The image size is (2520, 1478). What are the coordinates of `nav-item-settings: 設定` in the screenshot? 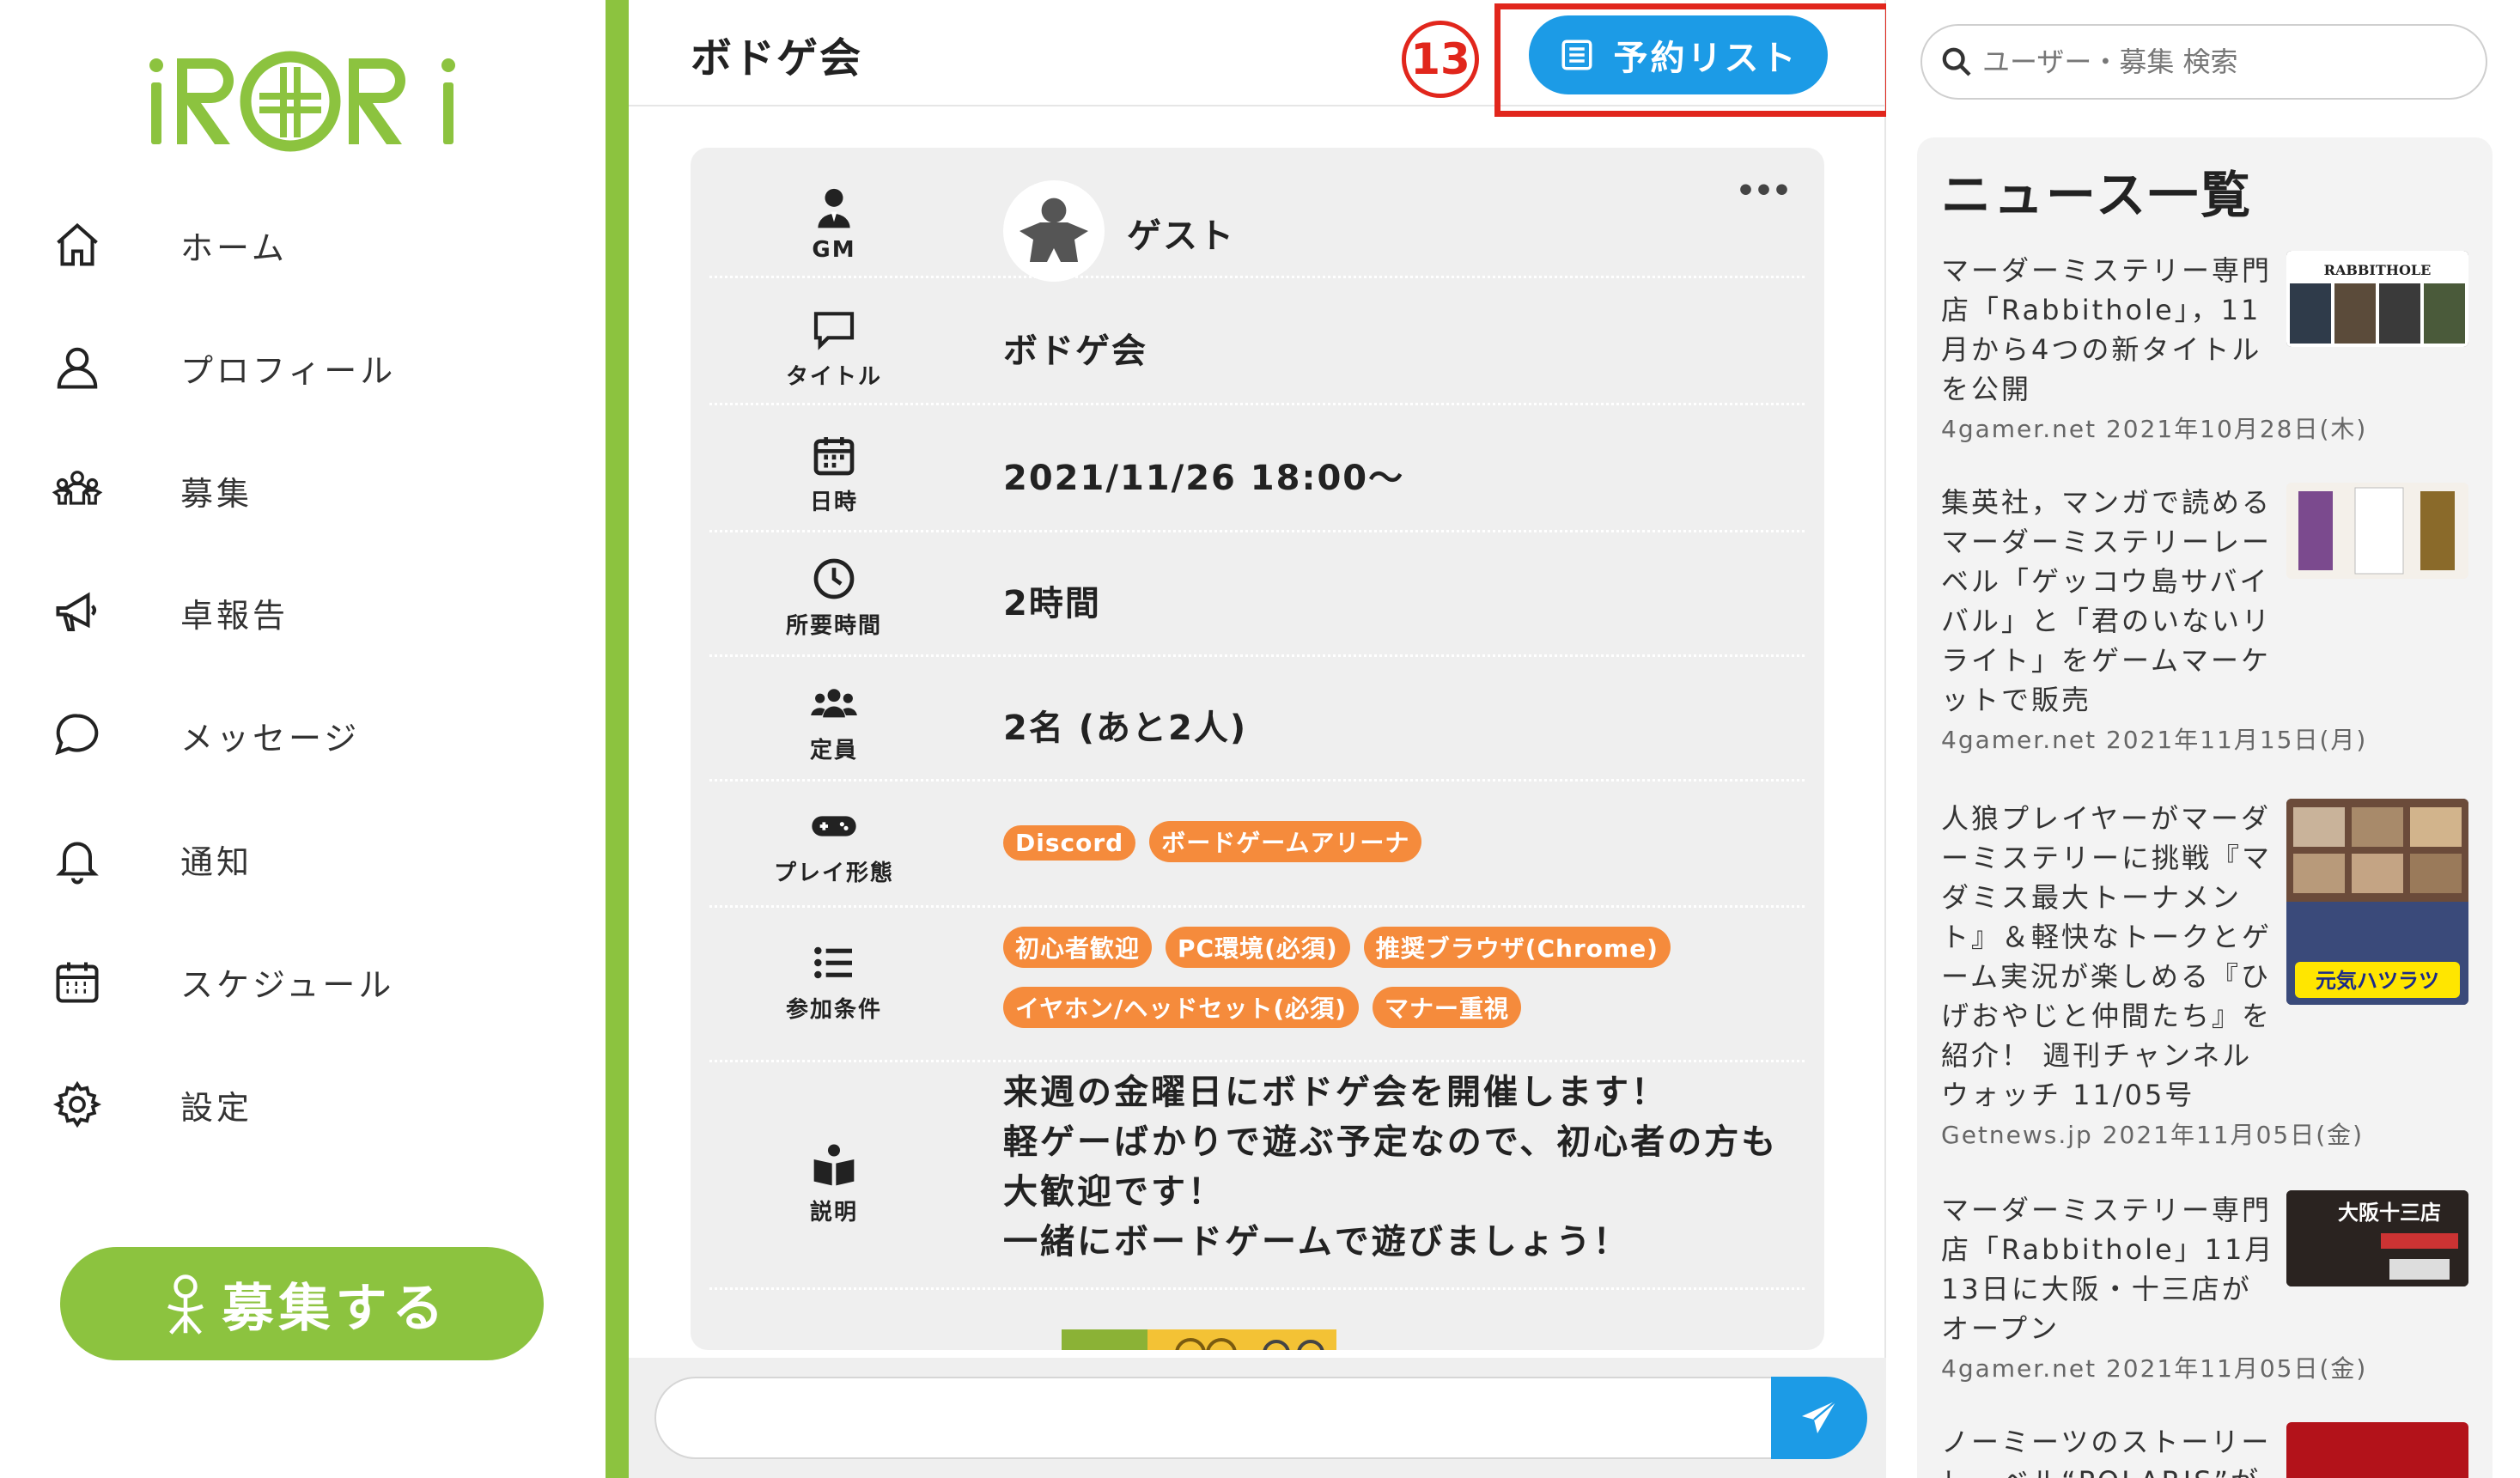 It's located at (284, 1104).